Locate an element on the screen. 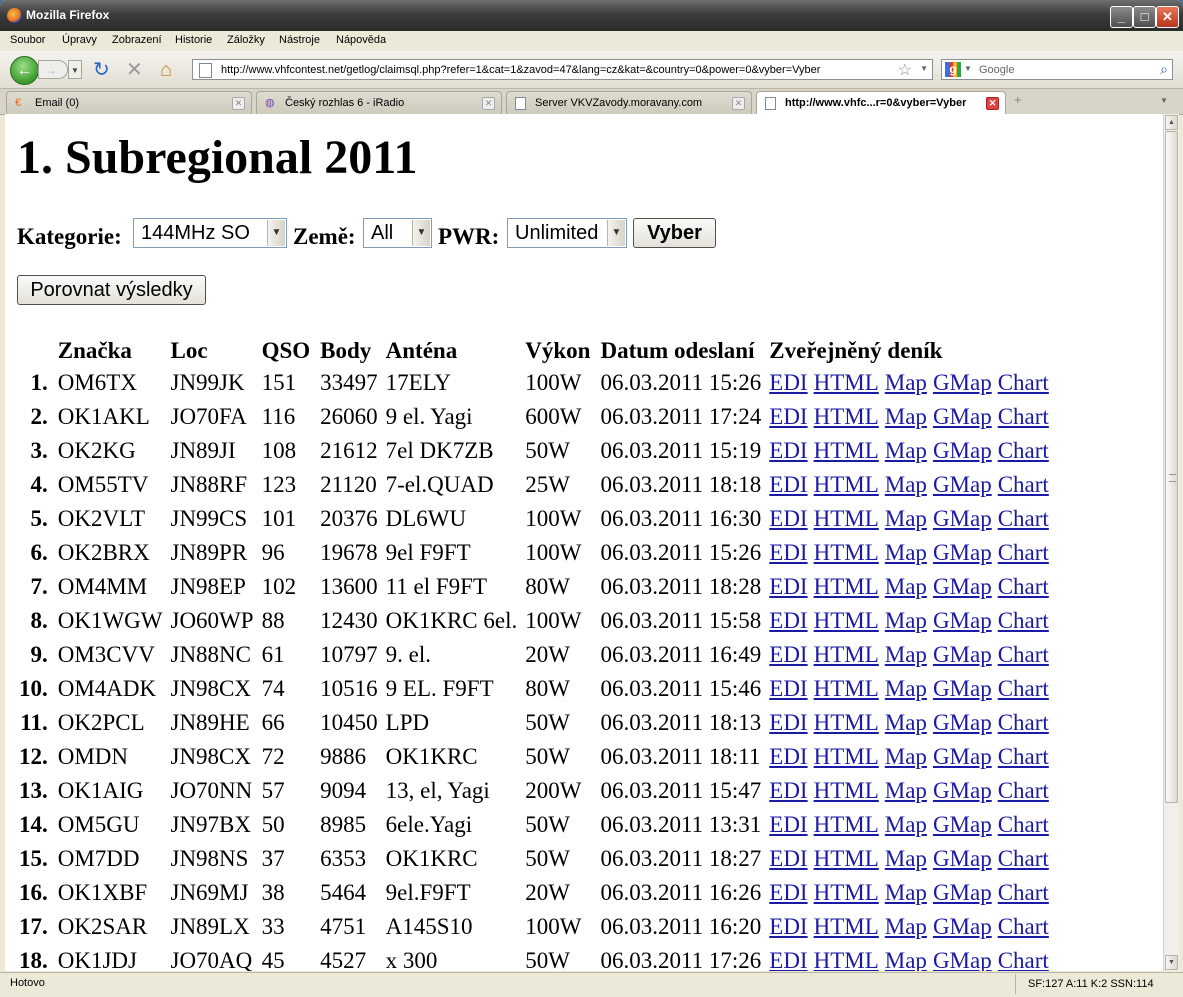 The width and height of the screenshot is (1183, 997). reload-icon: ↻ is located at coordinates (101, 70).